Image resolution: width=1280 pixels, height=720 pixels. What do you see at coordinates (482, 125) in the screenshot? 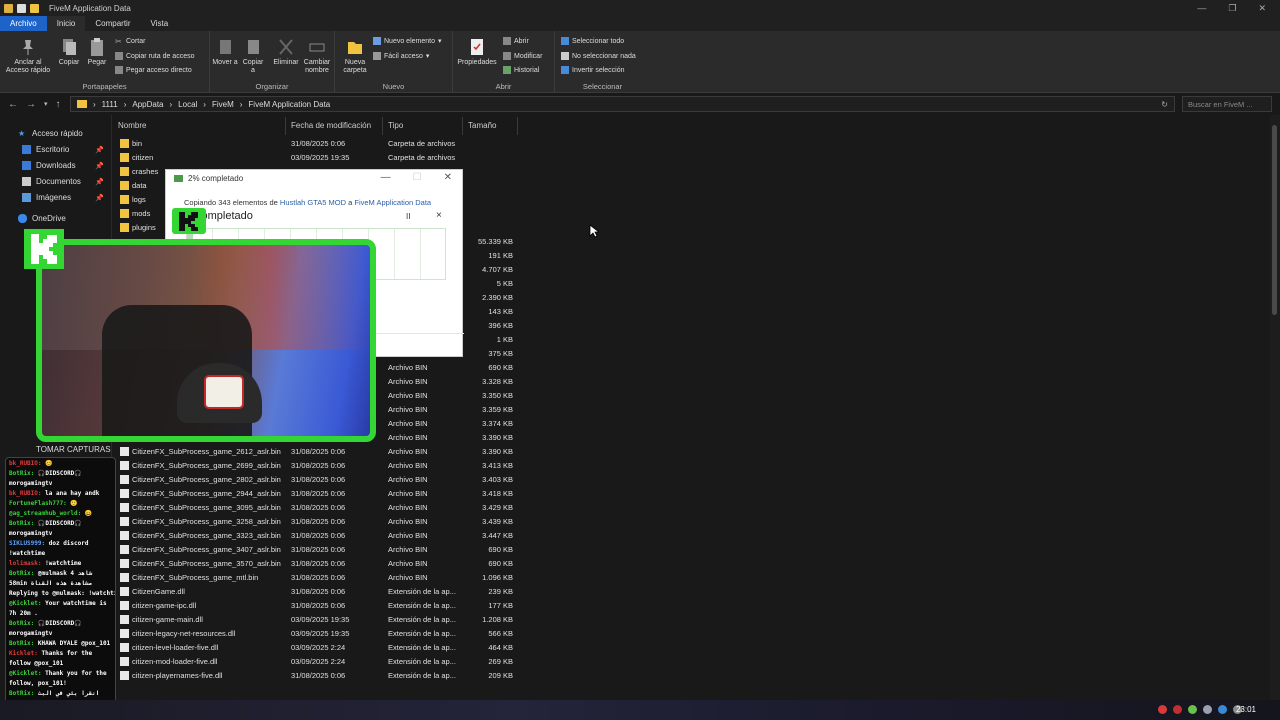
I see `column-size: Tamaño` at bounding box center [482, 125].